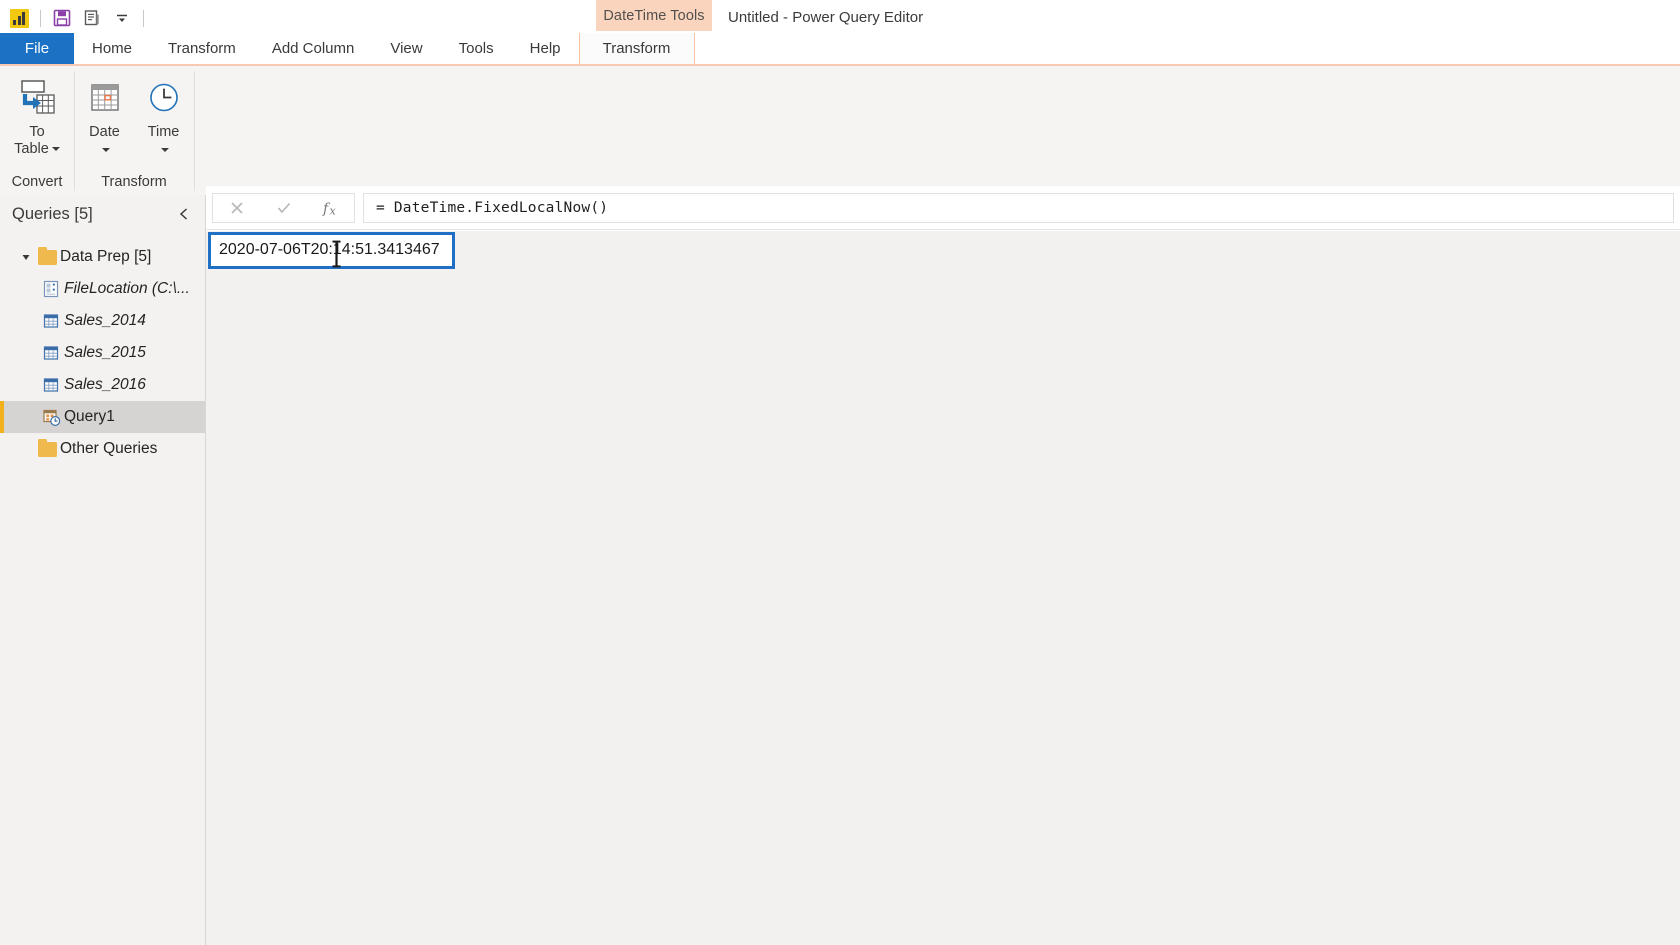 The image size is (1680, 945). What do you see at coordinates (104, 132) in the screenshot?
I see `date-label: Date` at bounding box center [104, 132].